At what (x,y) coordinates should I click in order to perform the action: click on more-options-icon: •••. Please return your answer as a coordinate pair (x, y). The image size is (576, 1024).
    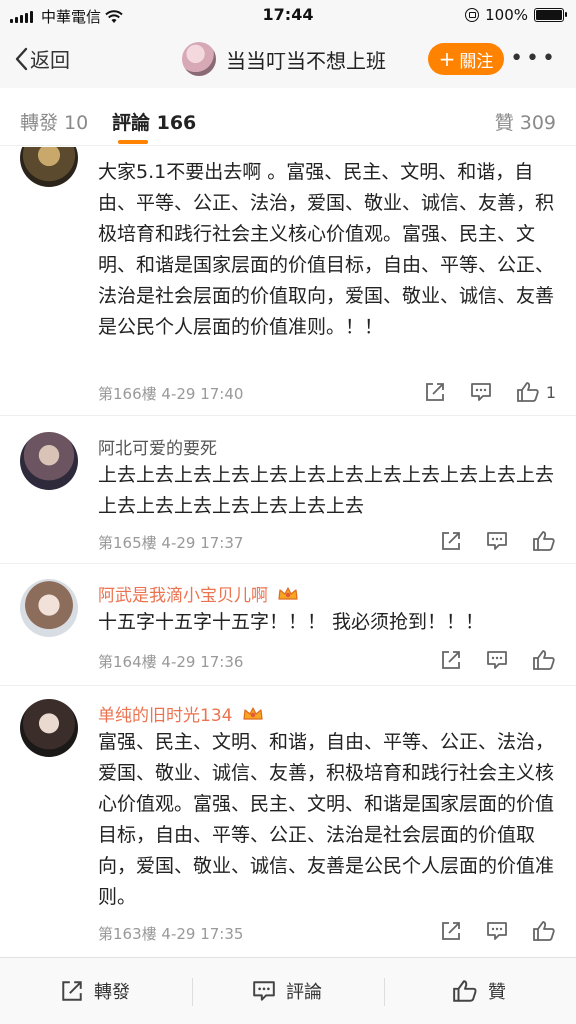
    Looking at the image, I should click on (534, 58).